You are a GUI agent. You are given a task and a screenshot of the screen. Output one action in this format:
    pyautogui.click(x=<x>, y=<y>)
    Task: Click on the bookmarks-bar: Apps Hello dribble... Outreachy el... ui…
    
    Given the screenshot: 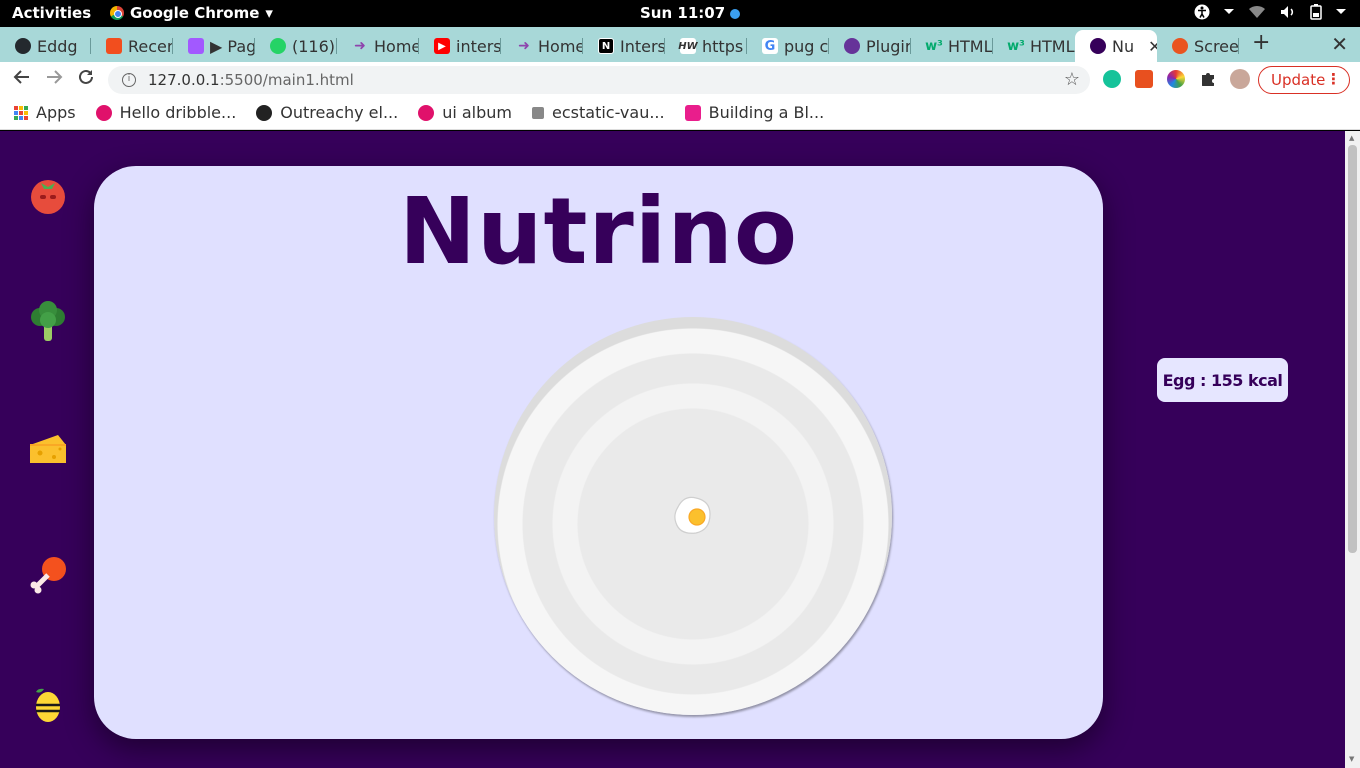 What is the action you would take?
    pyautogui.click(x=680, y=113)
    